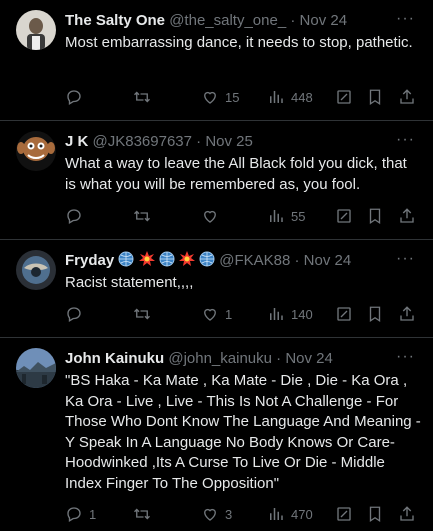 The image size is (433, 531). I want to click on tweet-header: John Kainuku @john_kainuku · Nov 24, so click(229, 359).